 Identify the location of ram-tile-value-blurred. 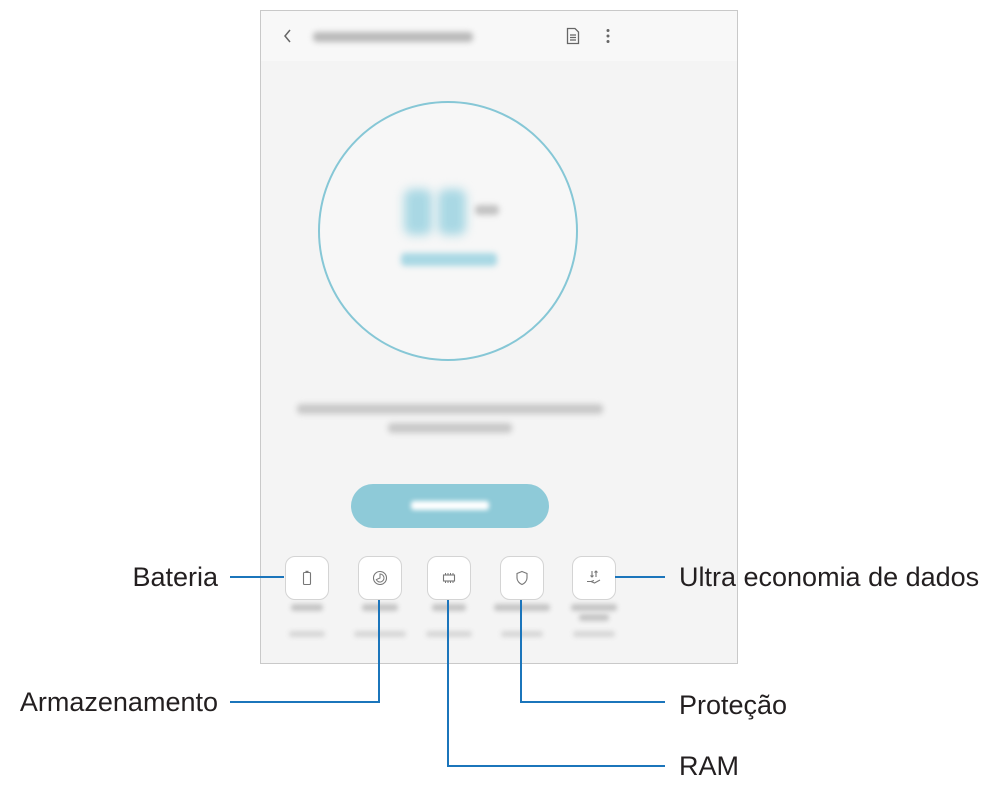
(449, 634).